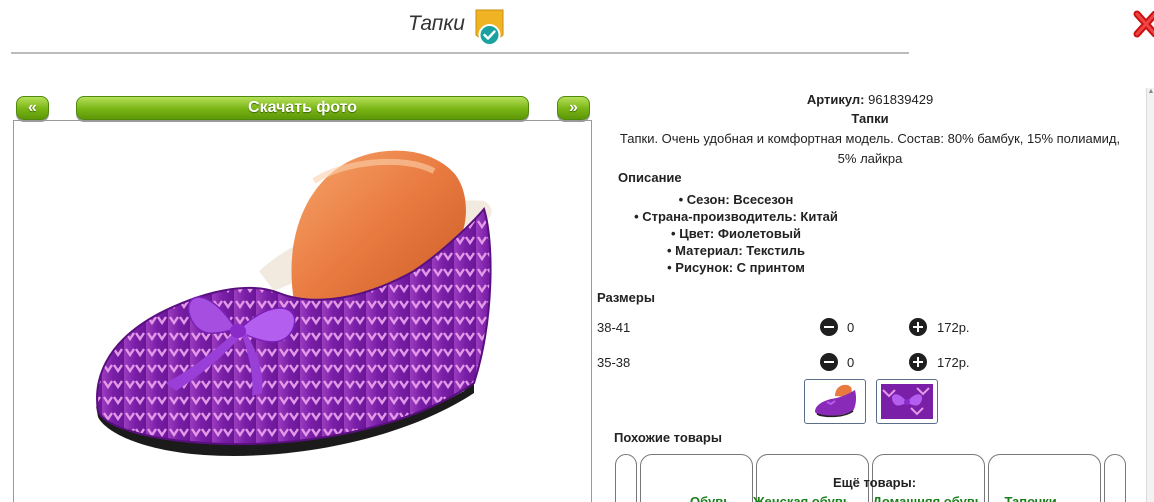 This screenshot has height=502, width=1154. I want to click on slipper-thumbnail, so click(835, 401).